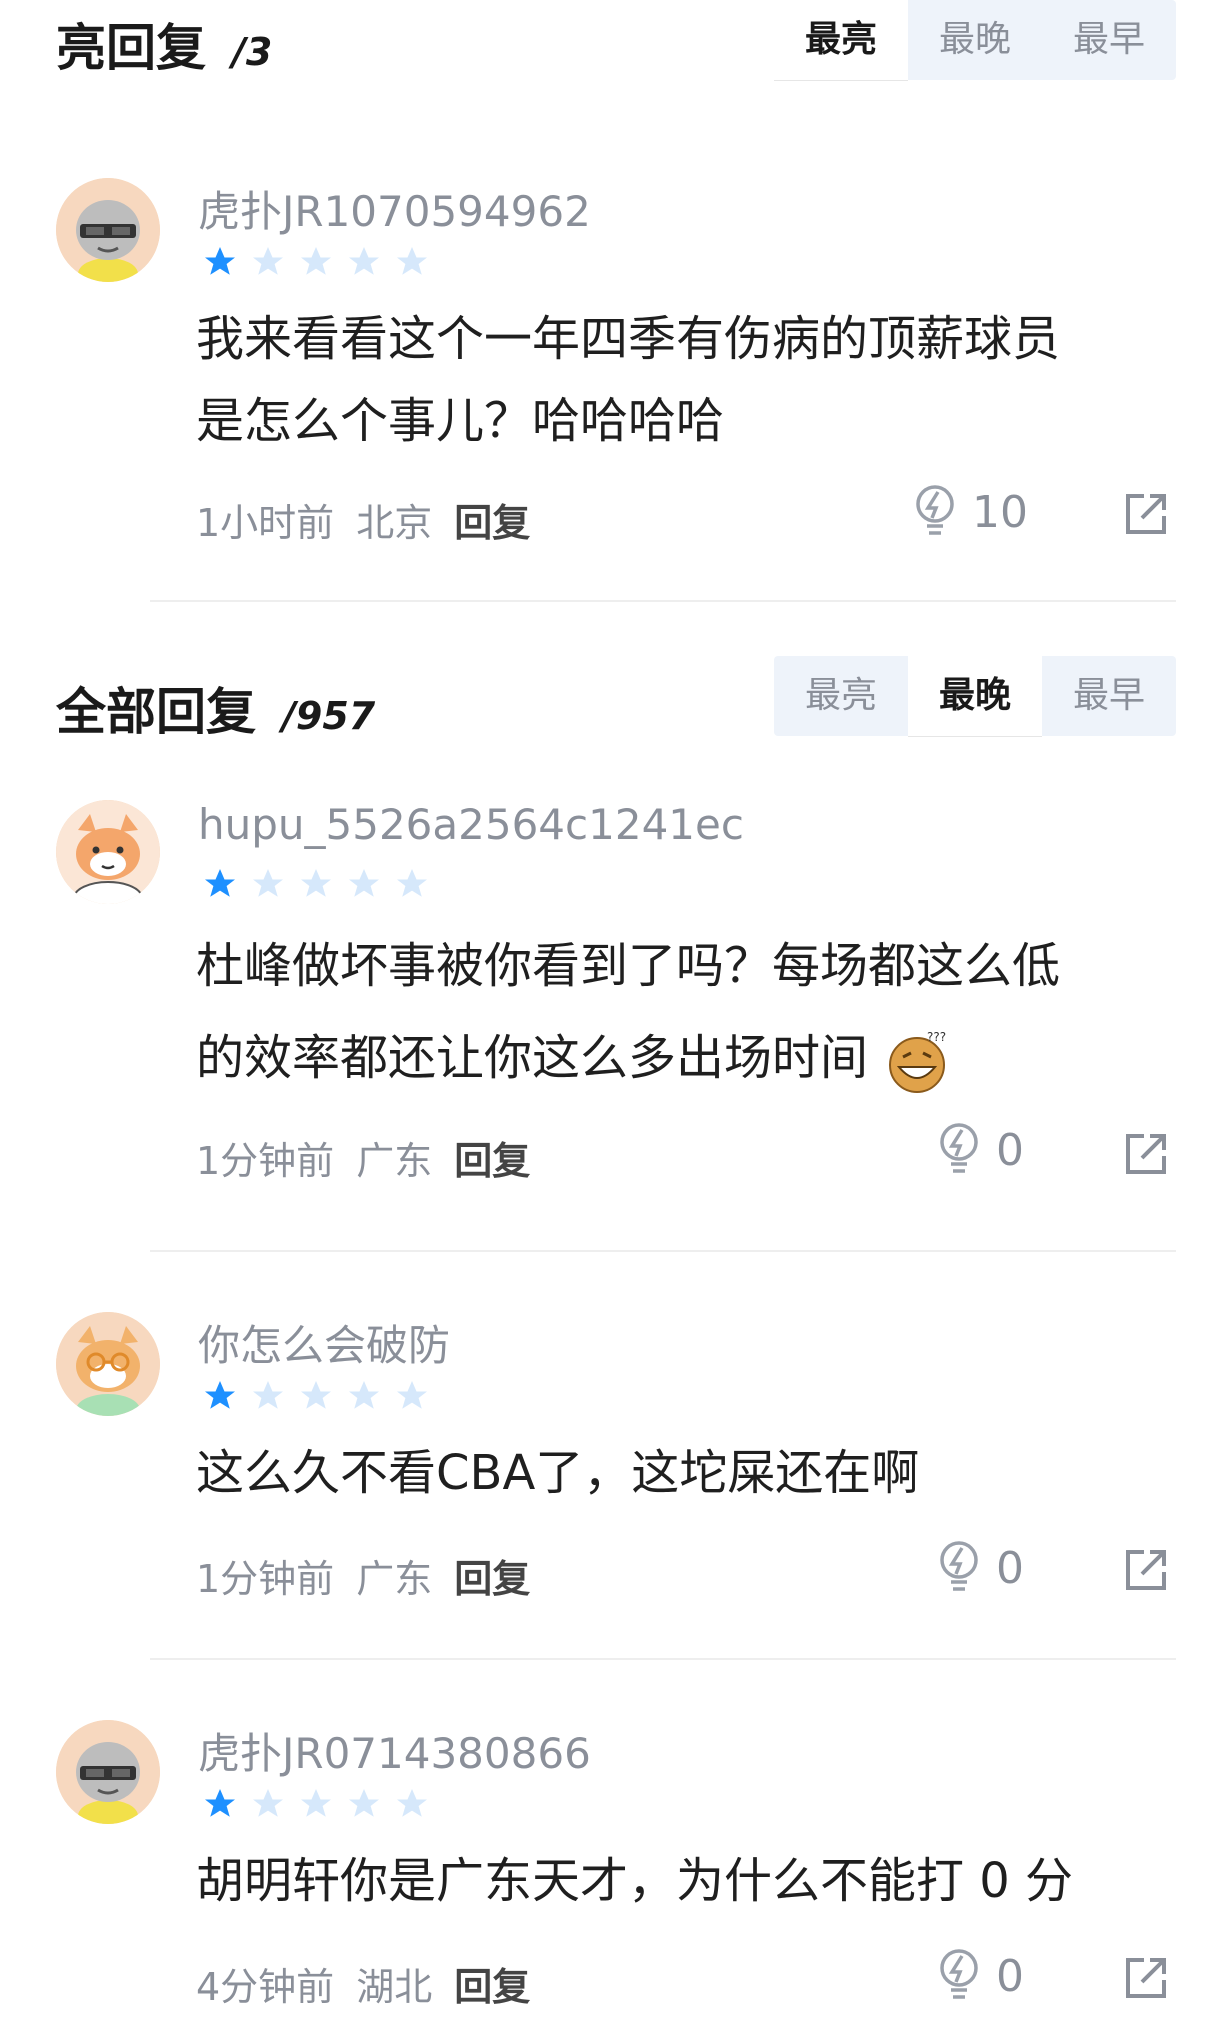 This screenshot has width=1228, height=2037. Describe the element at coordinates (691, 380) in the screenshot. I see `comment-text: 我来看看这个一年四季有伤病的顶薪球员 是怎么个事儿？哈哈哈哈` at that location.